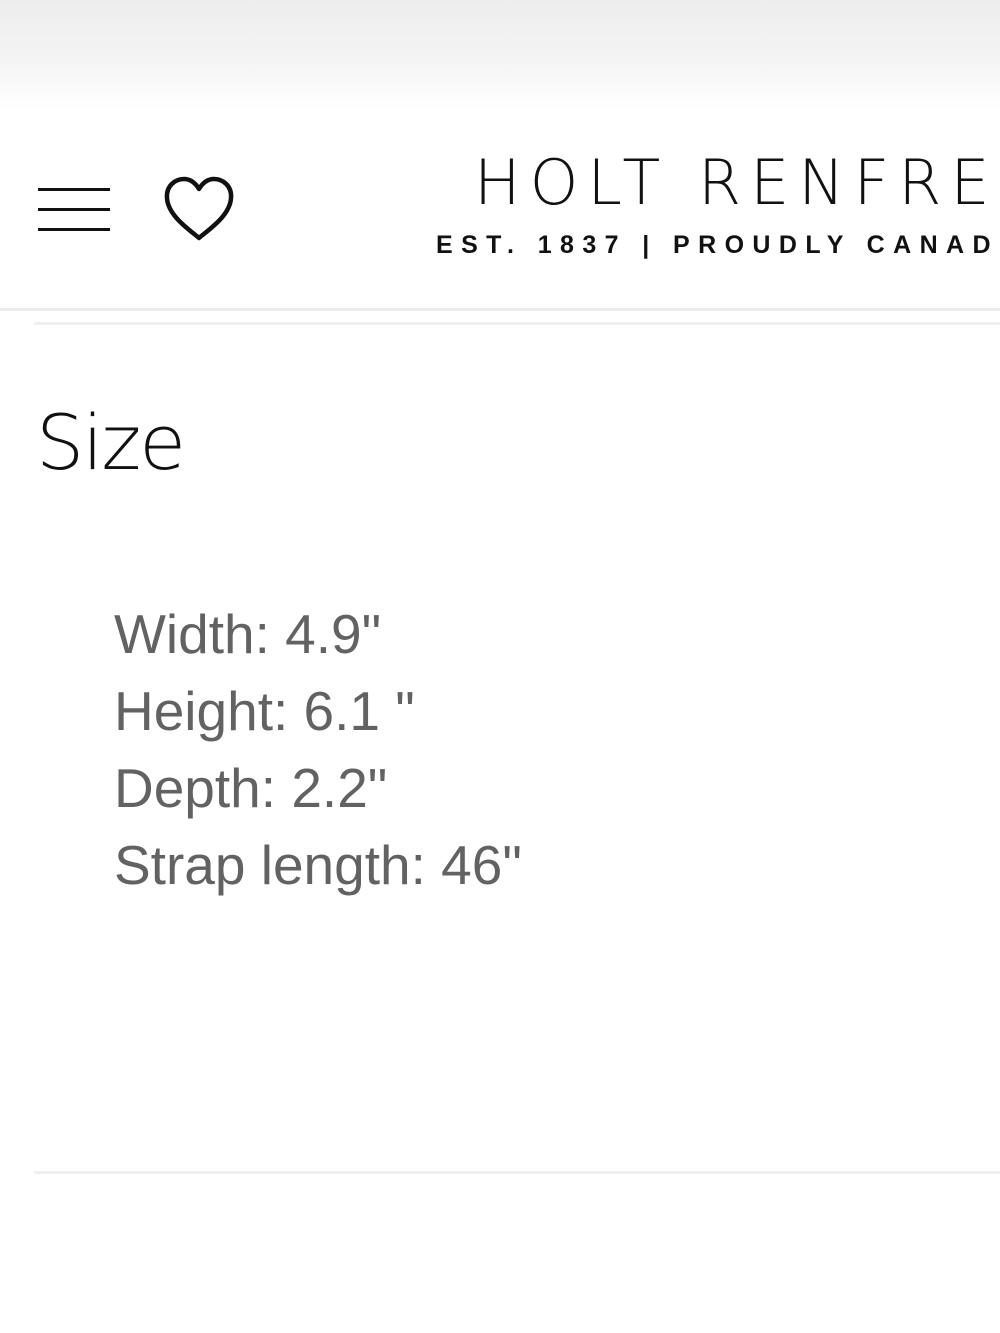 The image size is (1000, 1333). I want to click on dimension-height: Height: 6.1 ", so click(264, 711).